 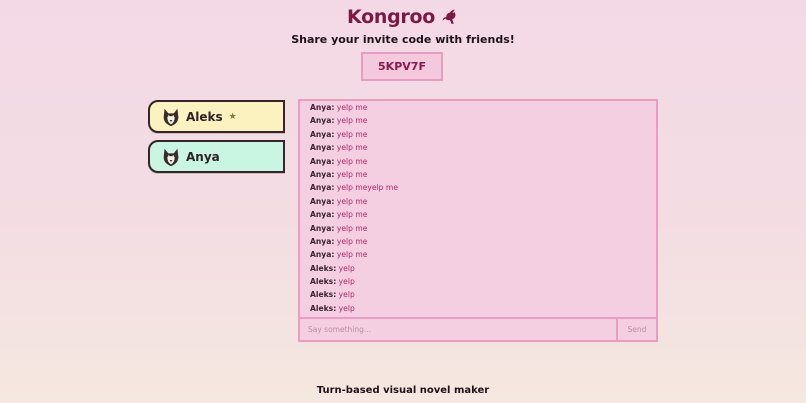 What do you see at coordinates (449, 16) in the screenshot?
I see `kangaroo-icon` at bounding box center [449, 16].